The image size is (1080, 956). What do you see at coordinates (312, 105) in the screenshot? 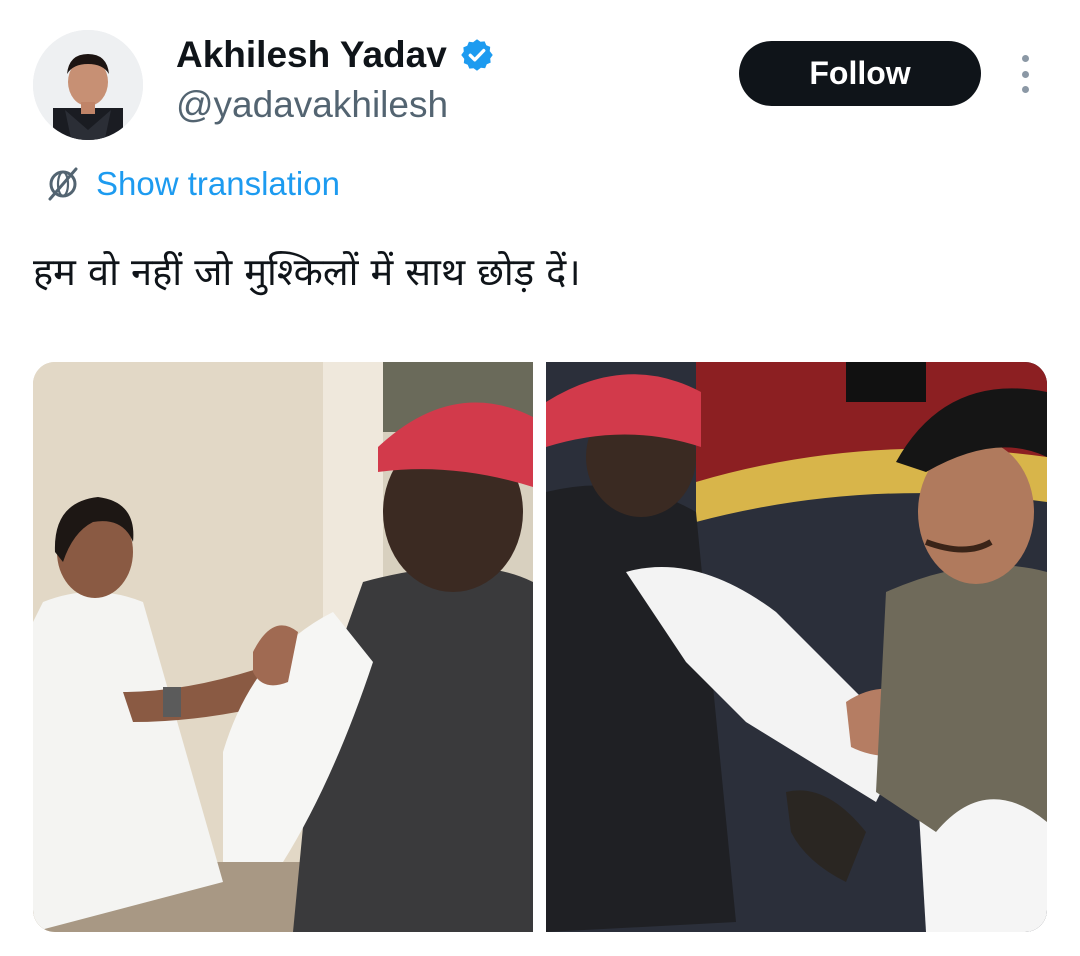
I see `author-handle: @yadavakhilesh` at bounding box center [312, 105].